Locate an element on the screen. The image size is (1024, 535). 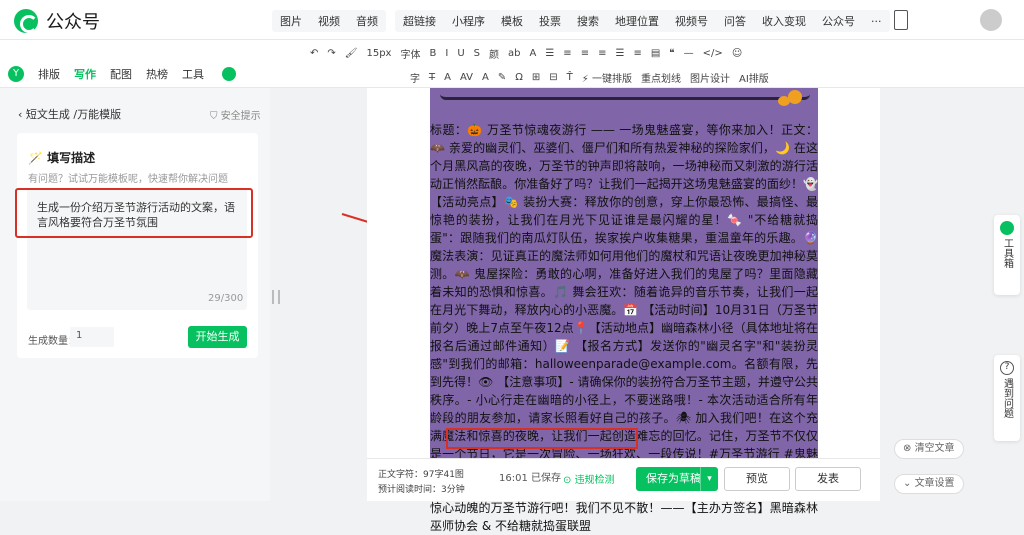
preview-button: 预览 is located at coordinates (757, 479).